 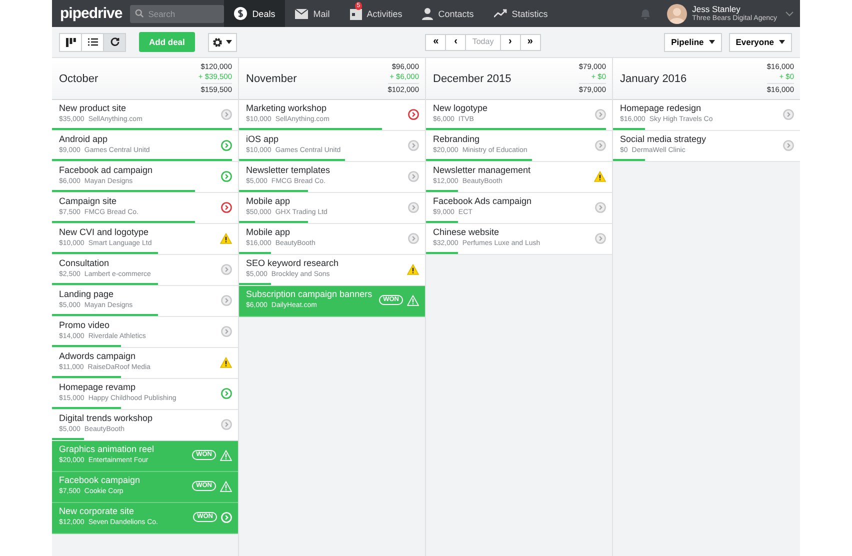 What do you see at coordinates (88, 201) in the screenshot?
I see `deal-title: Campaign site` at bounding box center [88, 201].